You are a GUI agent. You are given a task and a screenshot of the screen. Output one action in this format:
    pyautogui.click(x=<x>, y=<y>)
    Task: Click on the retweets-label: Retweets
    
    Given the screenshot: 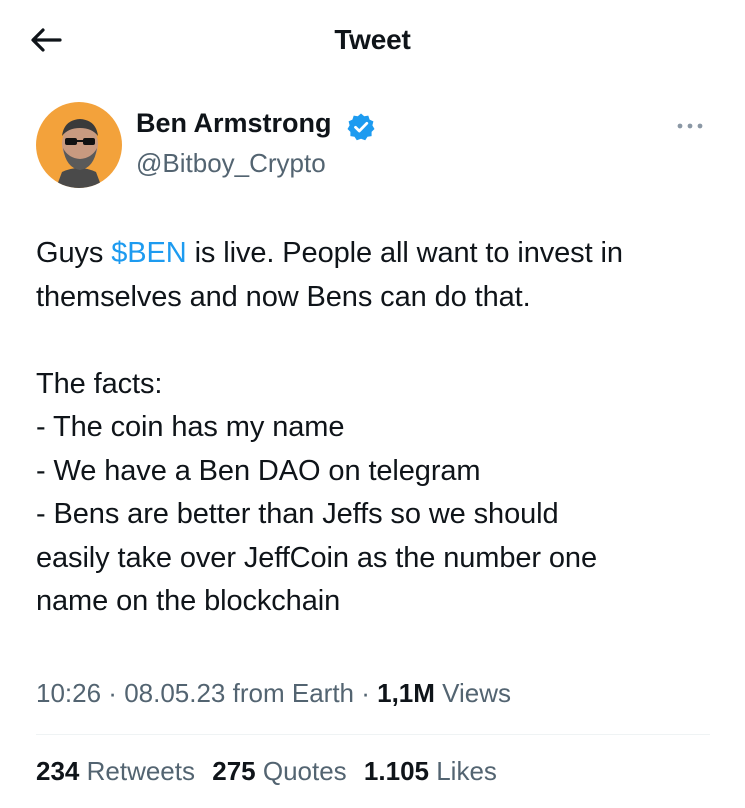 What is the action you would take?
    pyautogui.click(x=137, y=771)
    